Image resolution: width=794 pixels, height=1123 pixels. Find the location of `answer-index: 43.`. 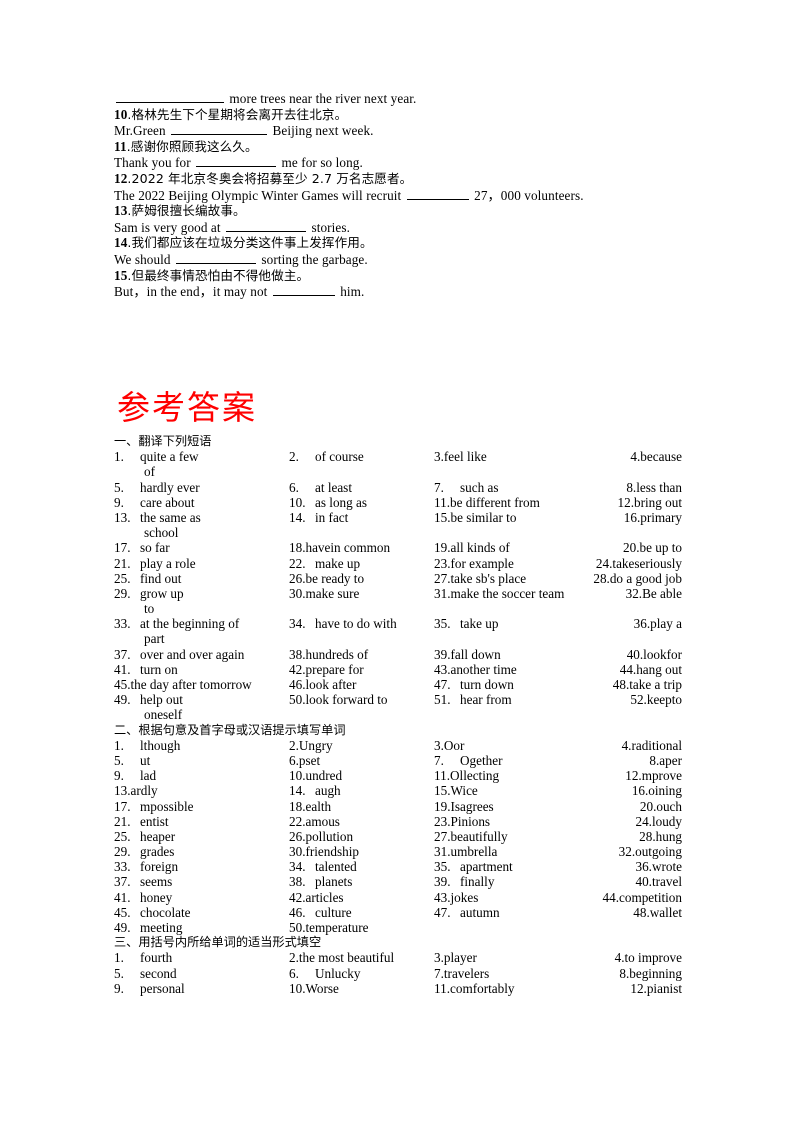

answer-index: 43. is located at coordinates (442, 669).